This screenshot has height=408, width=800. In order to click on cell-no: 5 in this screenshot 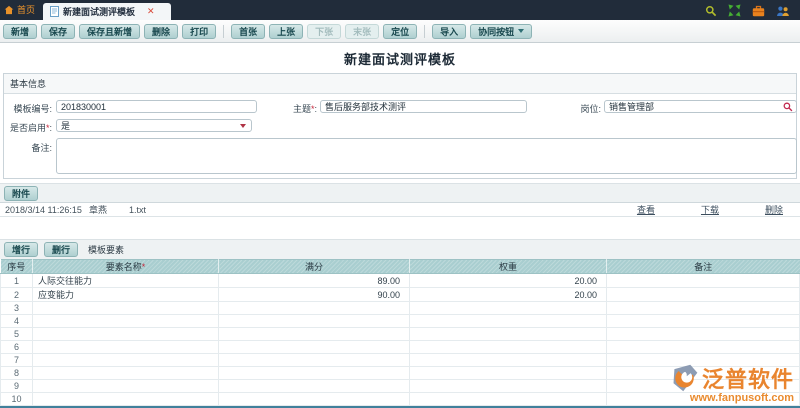, I will do `click(16, 334)`.